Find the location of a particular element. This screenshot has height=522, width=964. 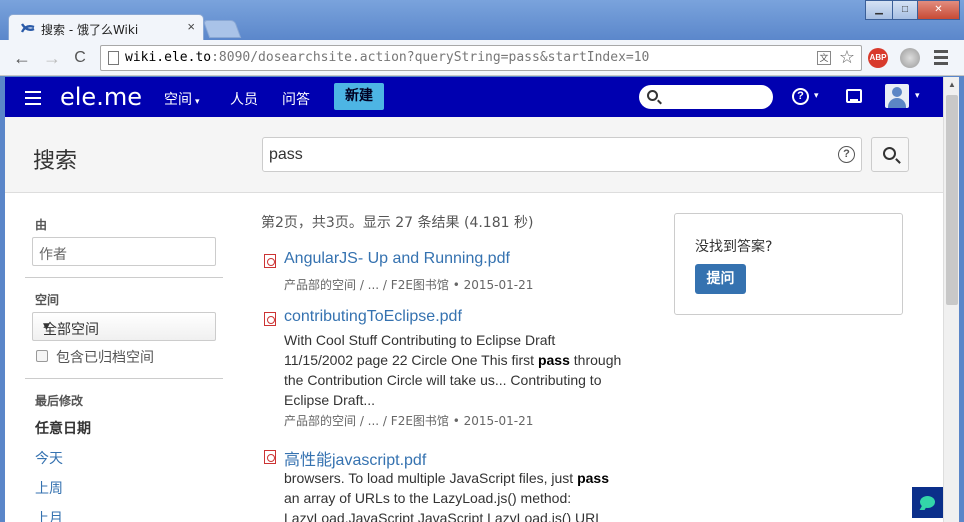

vertical-scrollbar: ▲ is located at coordinates (951, 299).